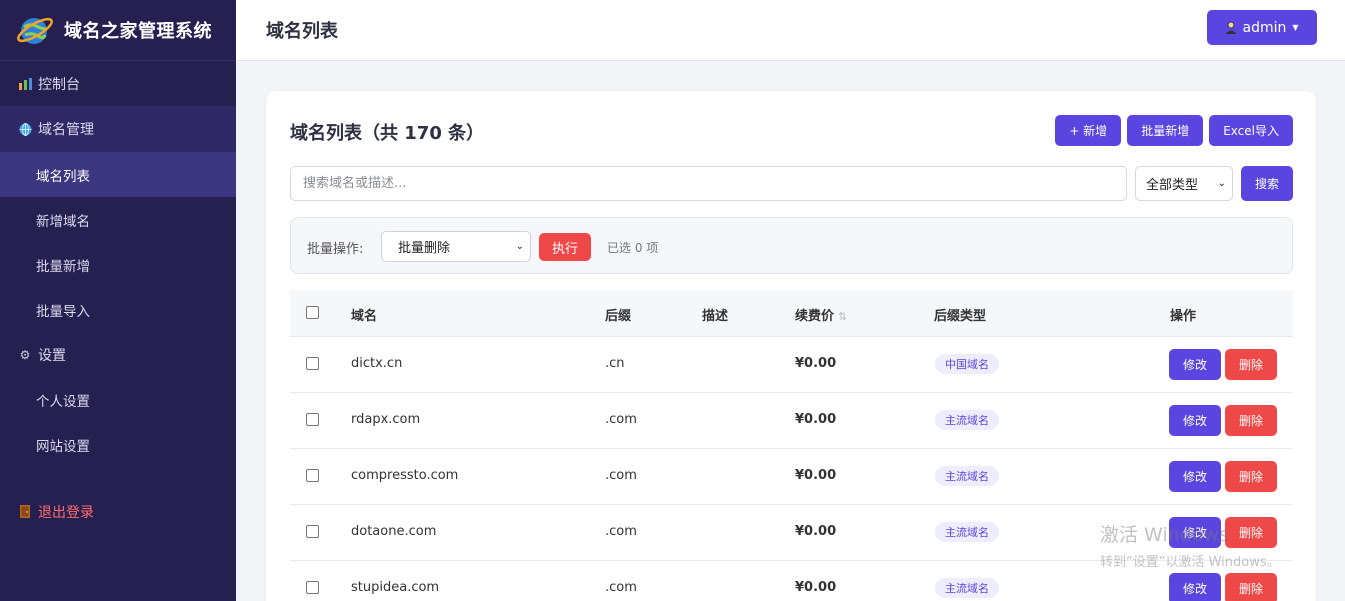  I want to click on batch-label: 批量操作:, so click(335, 249).